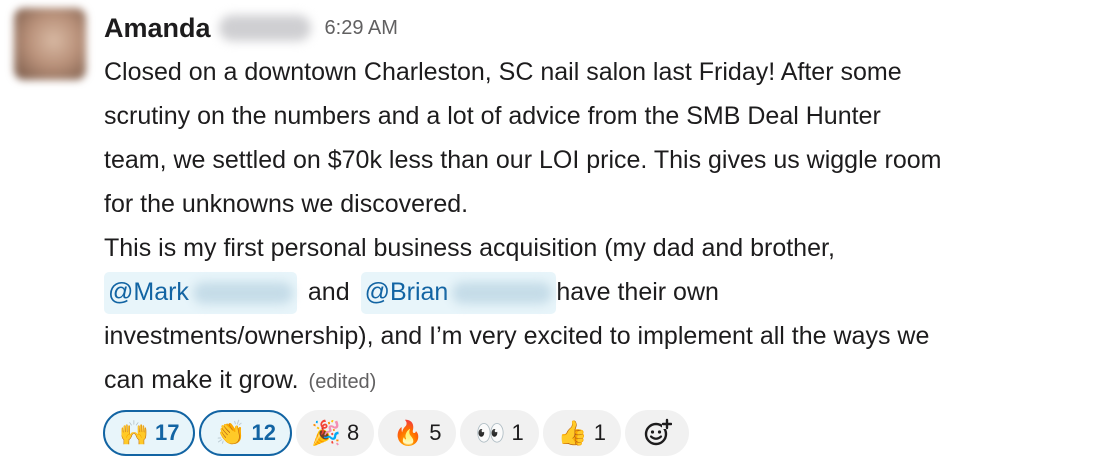 The width and height of the screenshot is (1114, 472). What do you see at coordinates (50, 44) in the screenshot?
I see `avatar` at bounding box center [50, 44].